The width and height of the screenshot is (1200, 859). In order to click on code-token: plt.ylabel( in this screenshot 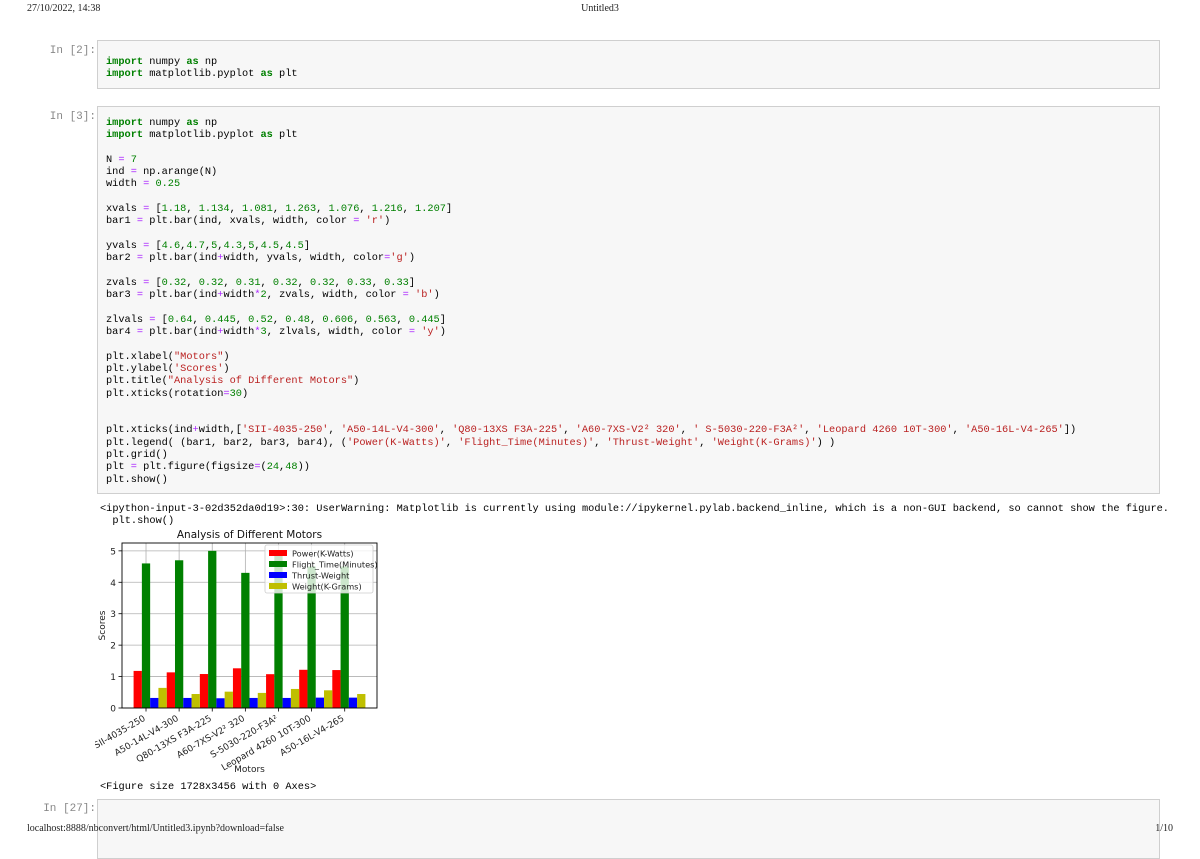, I will do `click(140, 368)`.